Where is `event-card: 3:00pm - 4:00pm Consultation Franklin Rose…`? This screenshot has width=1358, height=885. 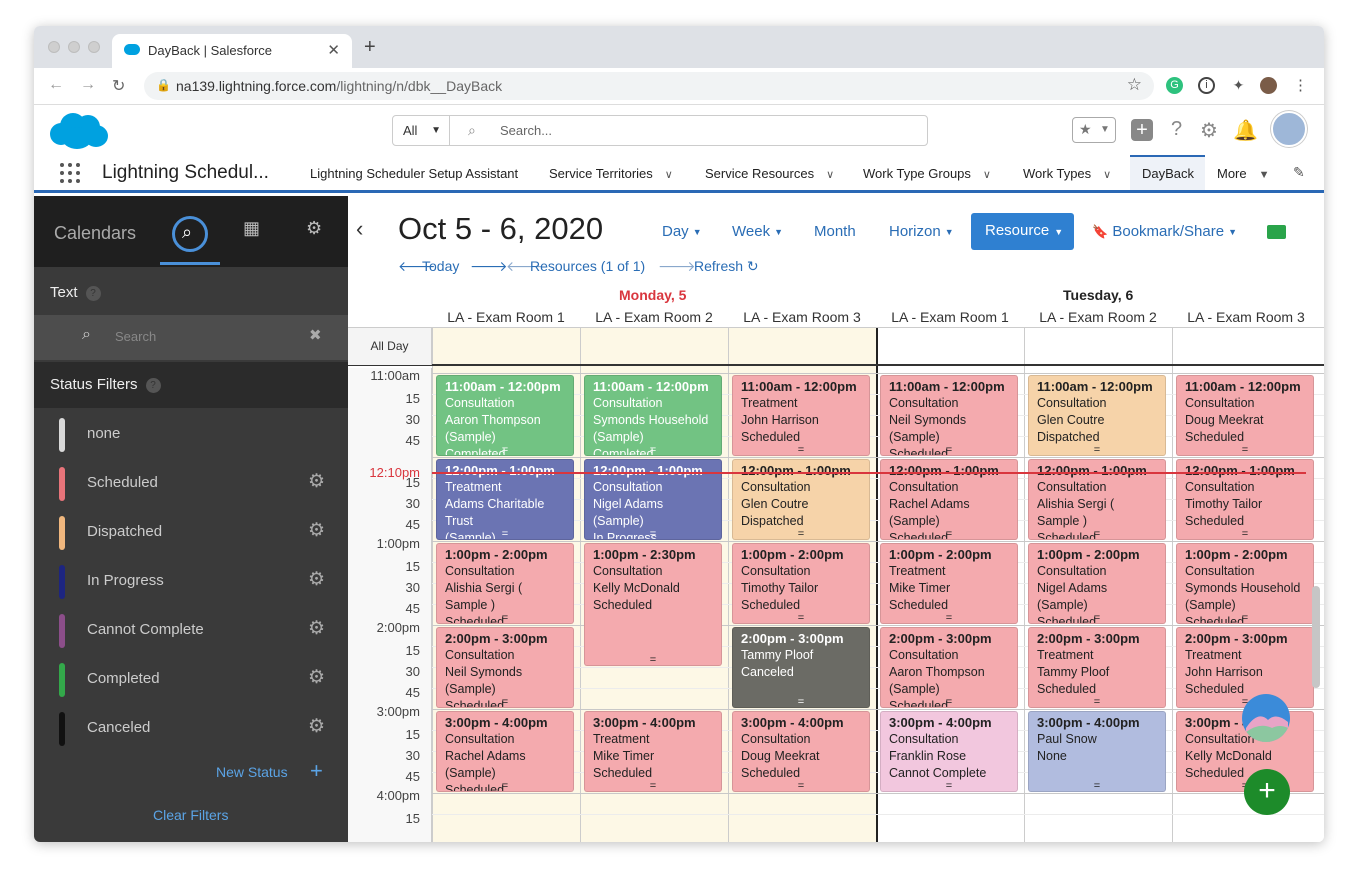
event-card: 3:00pm - 4:00pm Consultation Franklin Rose… is located at coordinates (949, 751).